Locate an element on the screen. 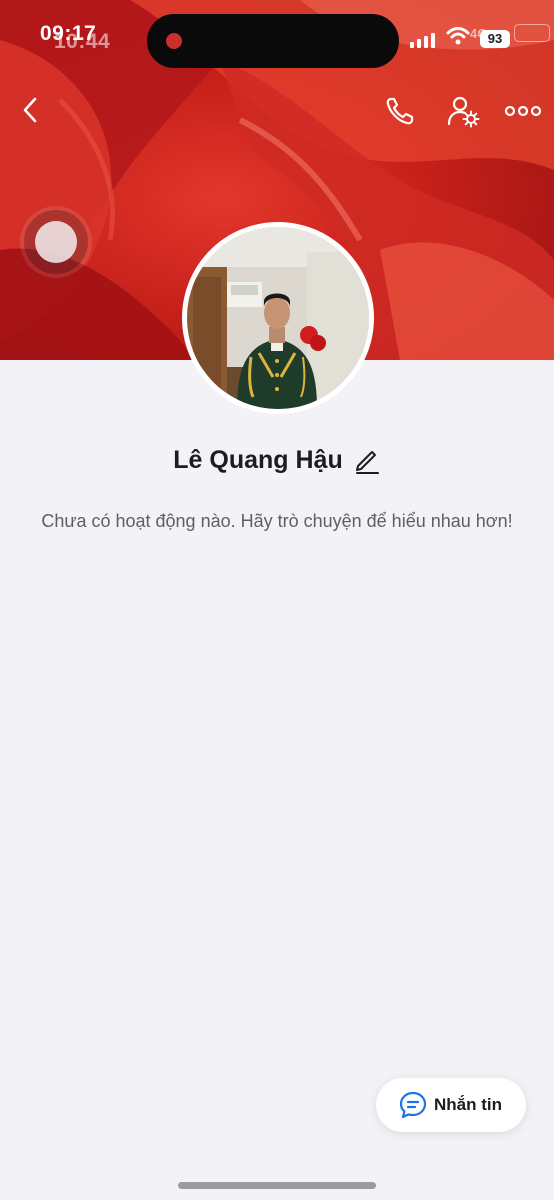 The image size is (554, 1200). phone-icon is located at coordinates (400, 111).